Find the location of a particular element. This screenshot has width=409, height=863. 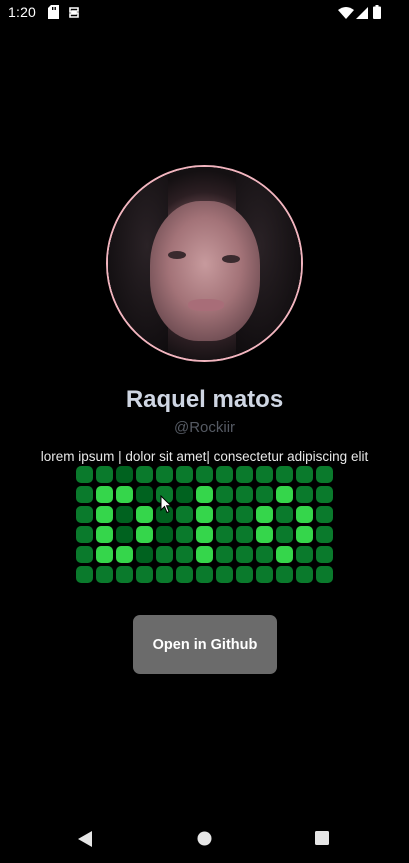

profile-name: Raquel matos is located at coordinates (204, 399).